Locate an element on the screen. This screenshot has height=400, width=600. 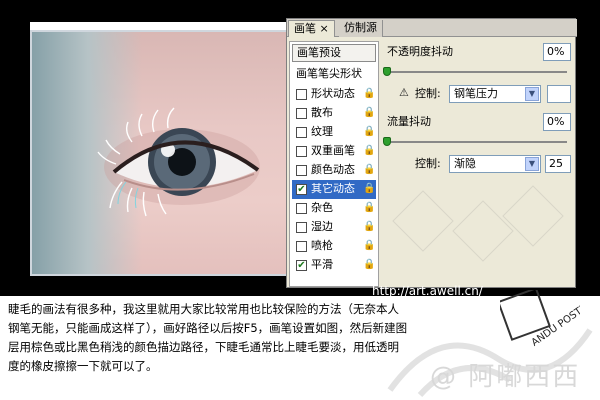
flow-jitter-value: 0% is located at coordinates (557, 122).